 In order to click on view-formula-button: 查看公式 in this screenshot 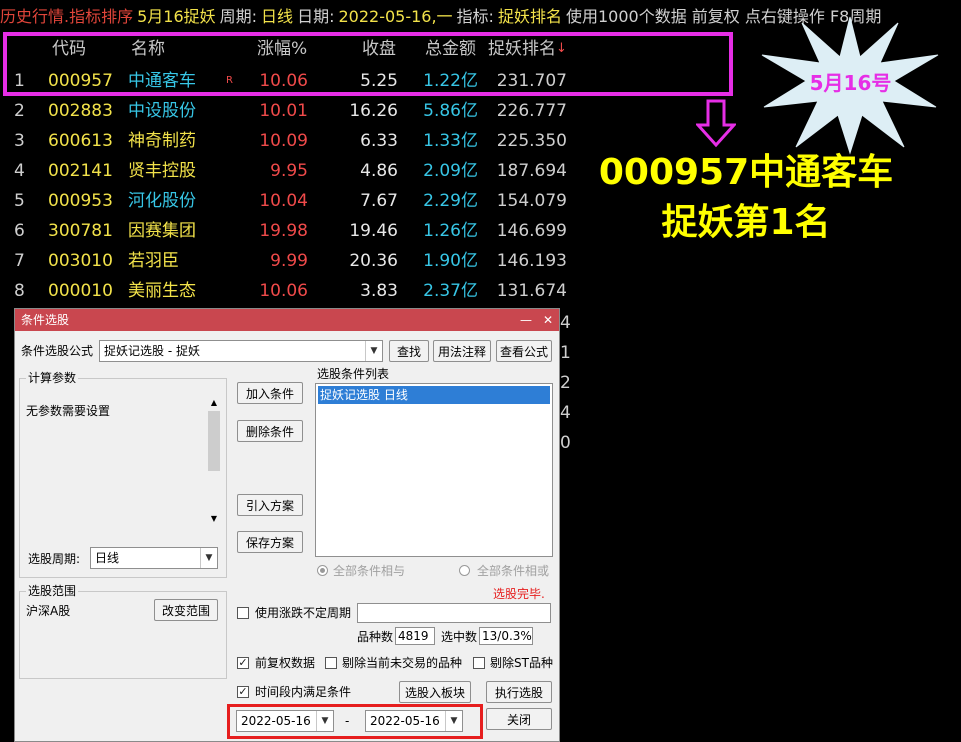, I will do `click(524, 351)`.